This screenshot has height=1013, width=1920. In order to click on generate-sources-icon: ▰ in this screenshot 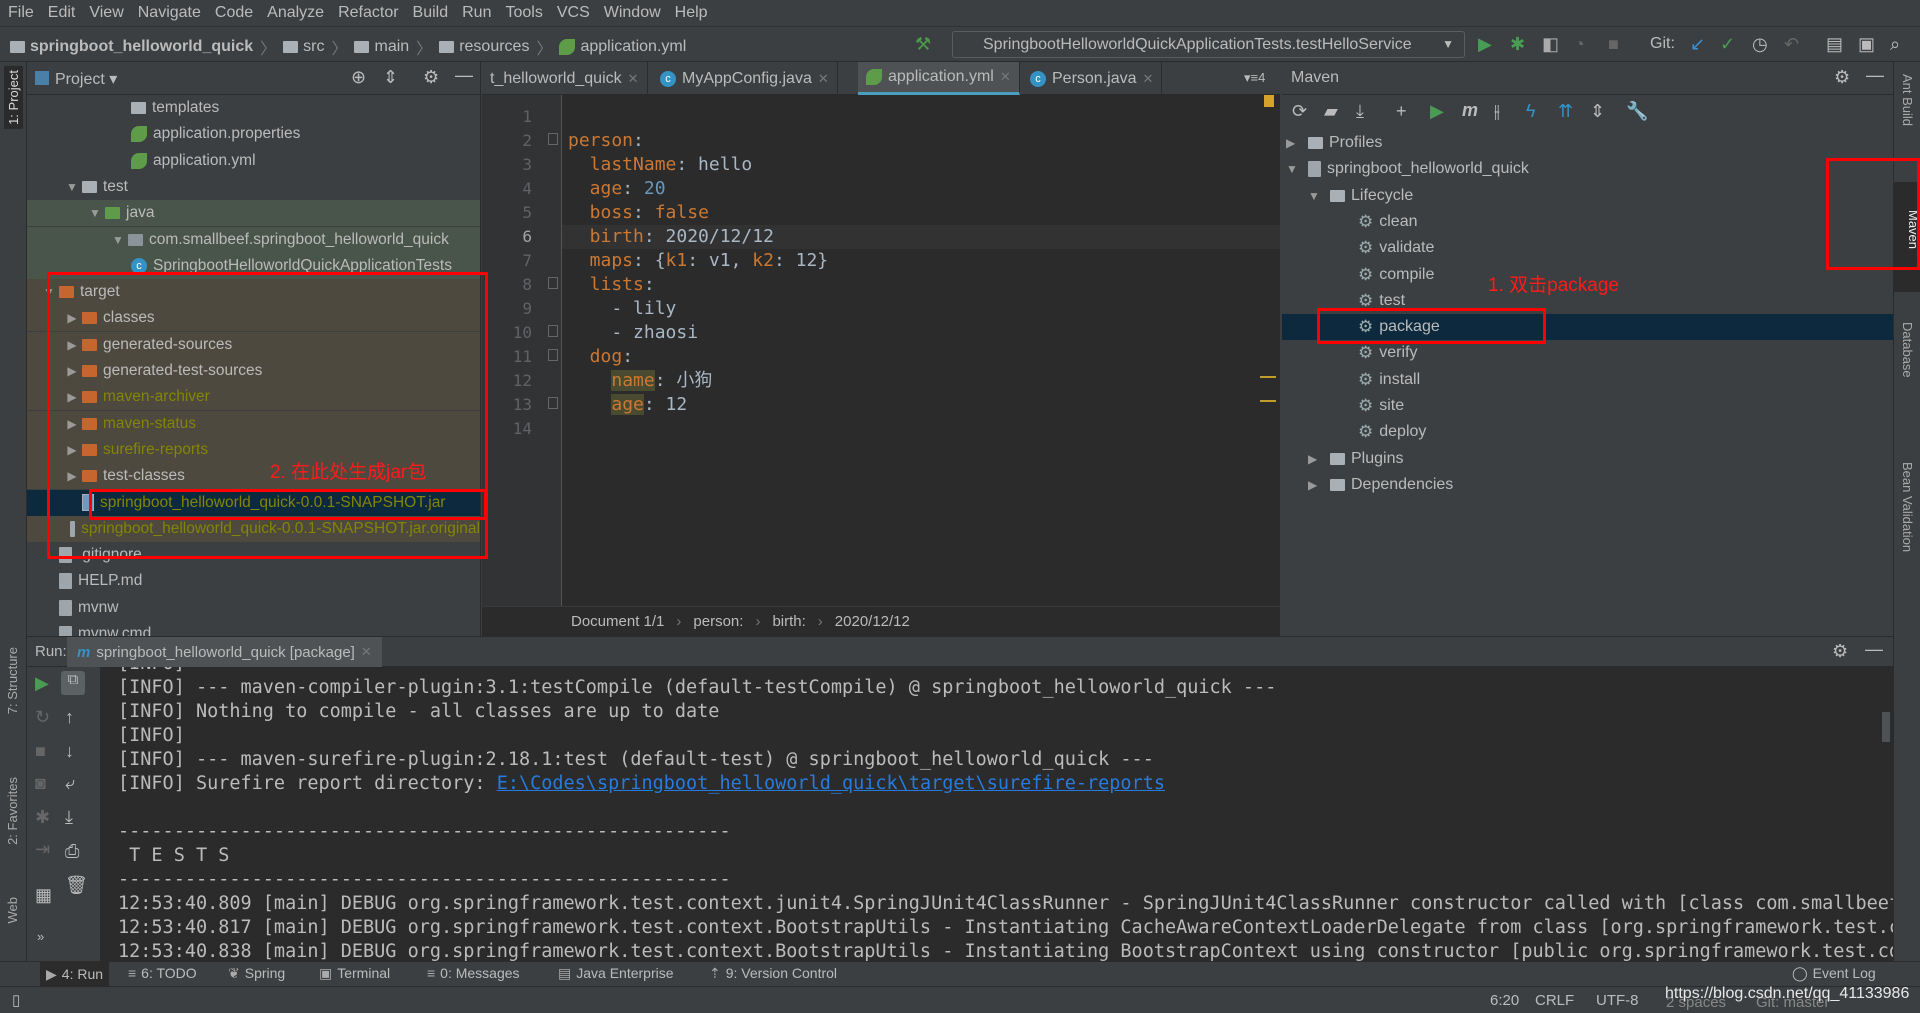, I will do `click(1331, 111)`.